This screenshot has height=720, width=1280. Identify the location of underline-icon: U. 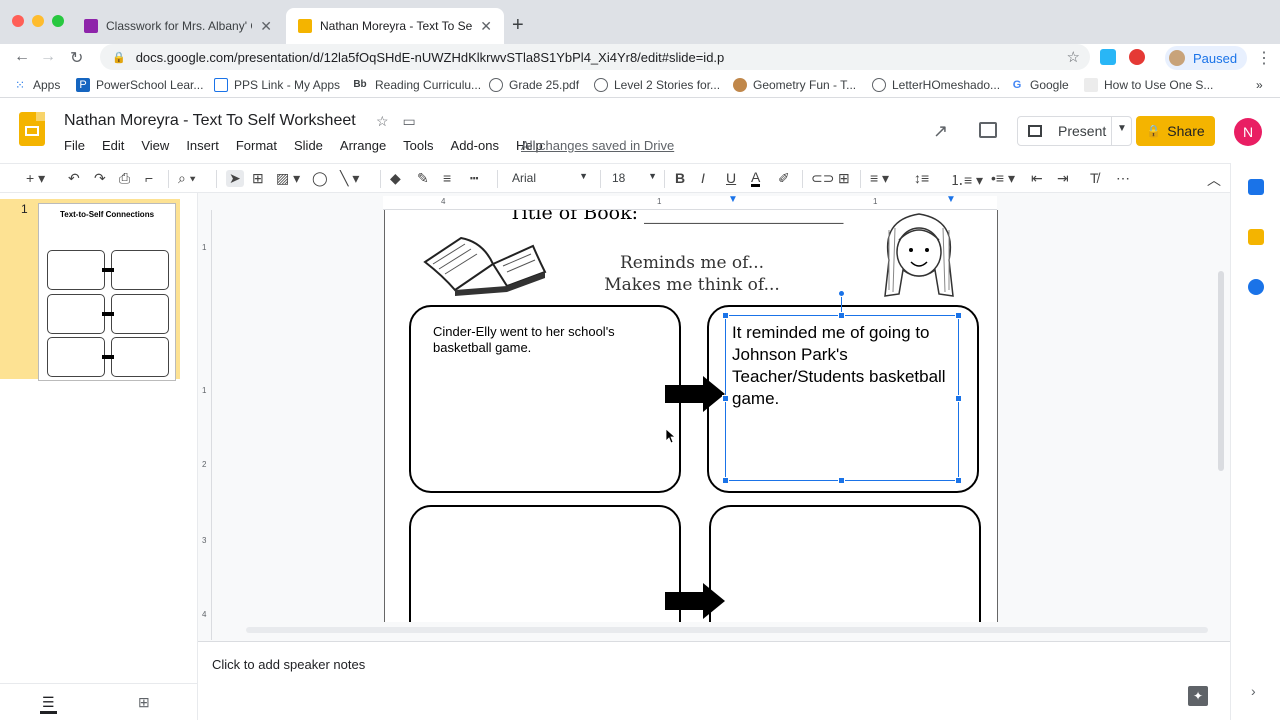
(731, 178).